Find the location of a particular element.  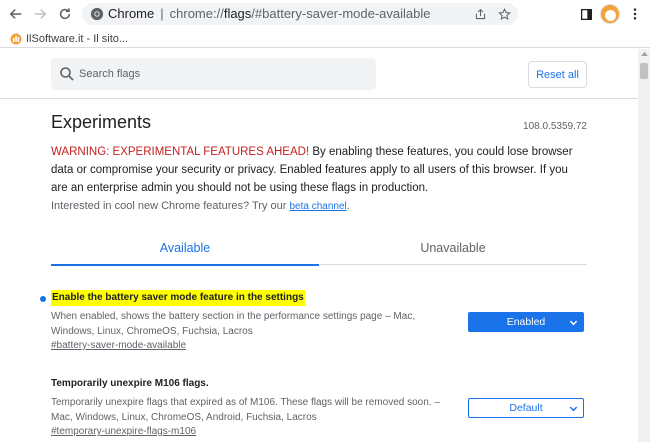

reload-icon is located at coordinates (65, 14).